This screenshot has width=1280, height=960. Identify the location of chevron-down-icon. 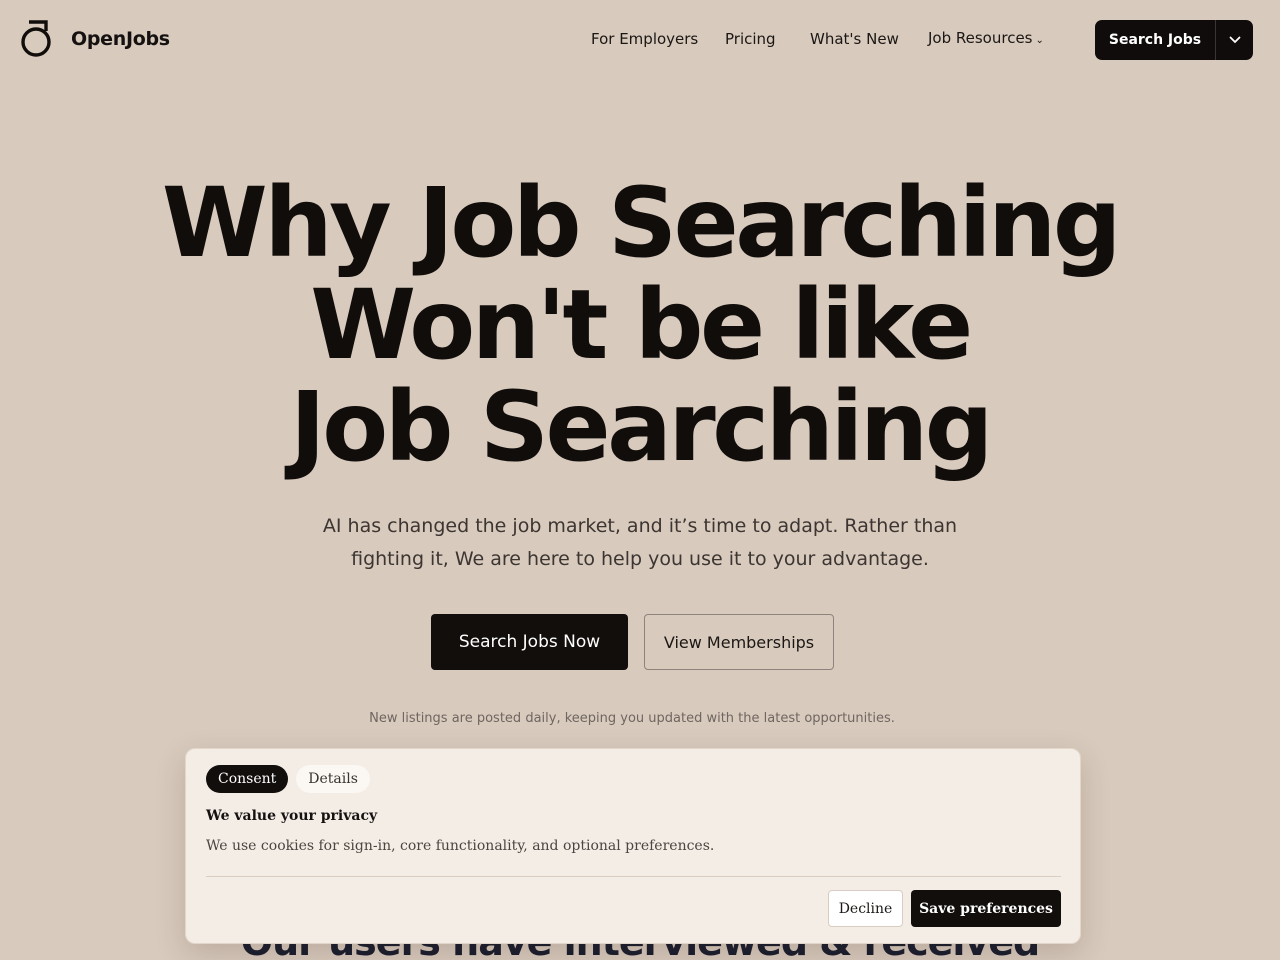
(1234, 40).